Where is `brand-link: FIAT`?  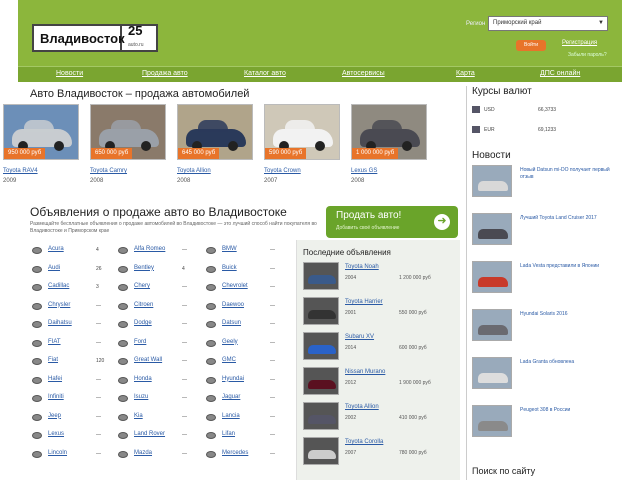
brand-link: FIAT is located at coordinates (54, 342).